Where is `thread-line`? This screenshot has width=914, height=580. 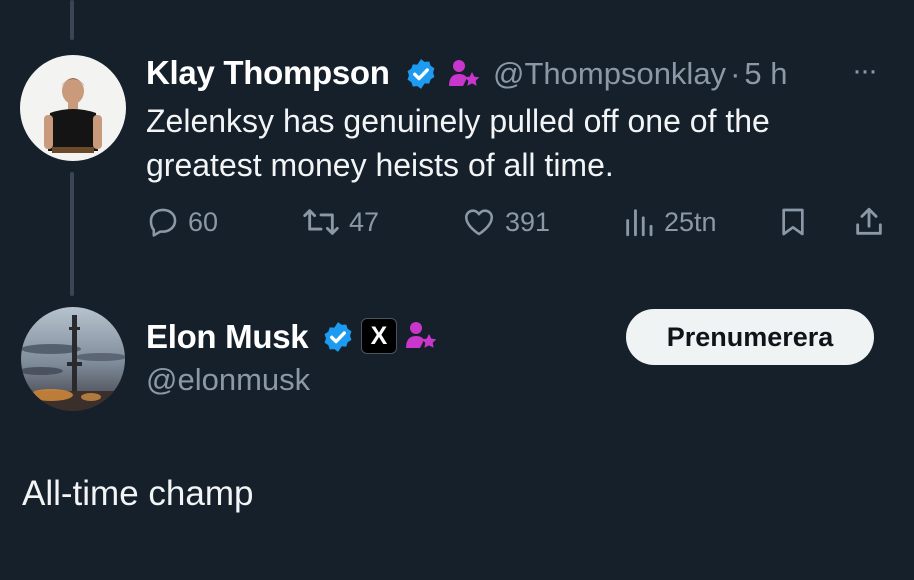 thread-line is located at coordinates (72, 234).